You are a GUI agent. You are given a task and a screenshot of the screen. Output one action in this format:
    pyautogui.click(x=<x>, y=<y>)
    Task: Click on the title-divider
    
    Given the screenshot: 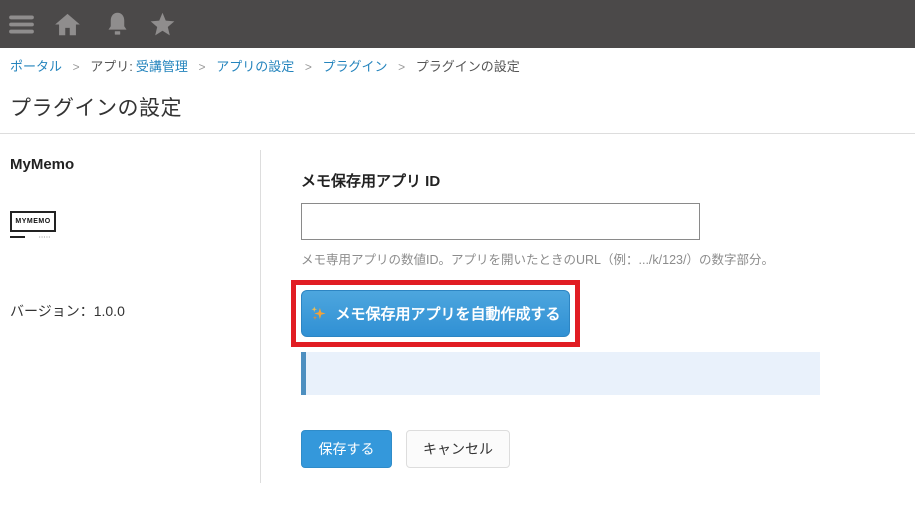 What is the action you would take?
    pyautogui.click(x=457, y=133)
    